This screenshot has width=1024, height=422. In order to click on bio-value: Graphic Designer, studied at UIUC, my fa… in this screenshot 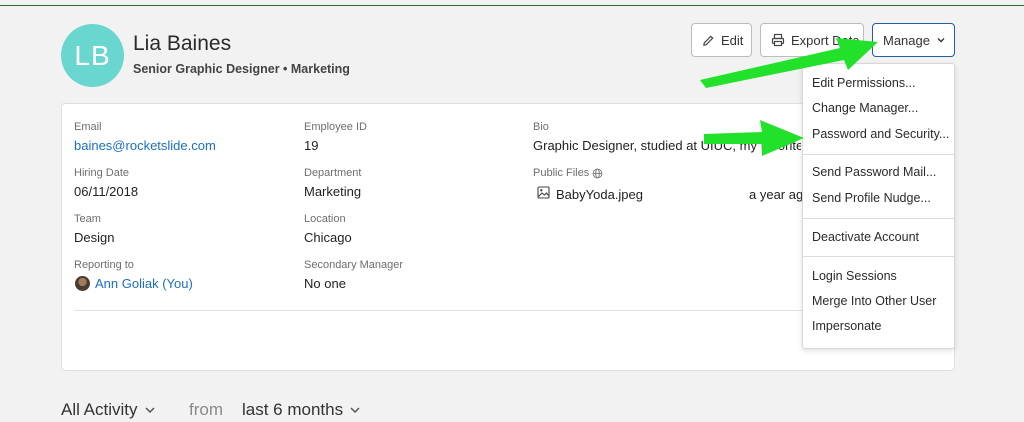, I will do `click(667, 145)`.